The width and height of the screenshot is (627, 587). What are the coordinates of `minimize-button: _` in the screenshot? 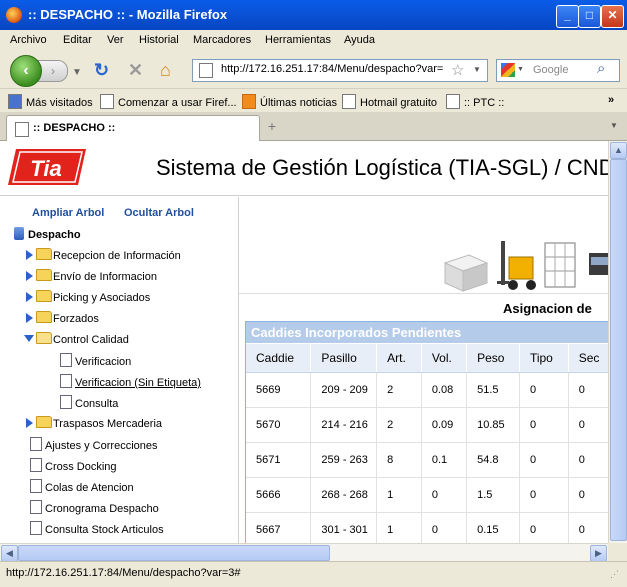 It's located at (567, 16).